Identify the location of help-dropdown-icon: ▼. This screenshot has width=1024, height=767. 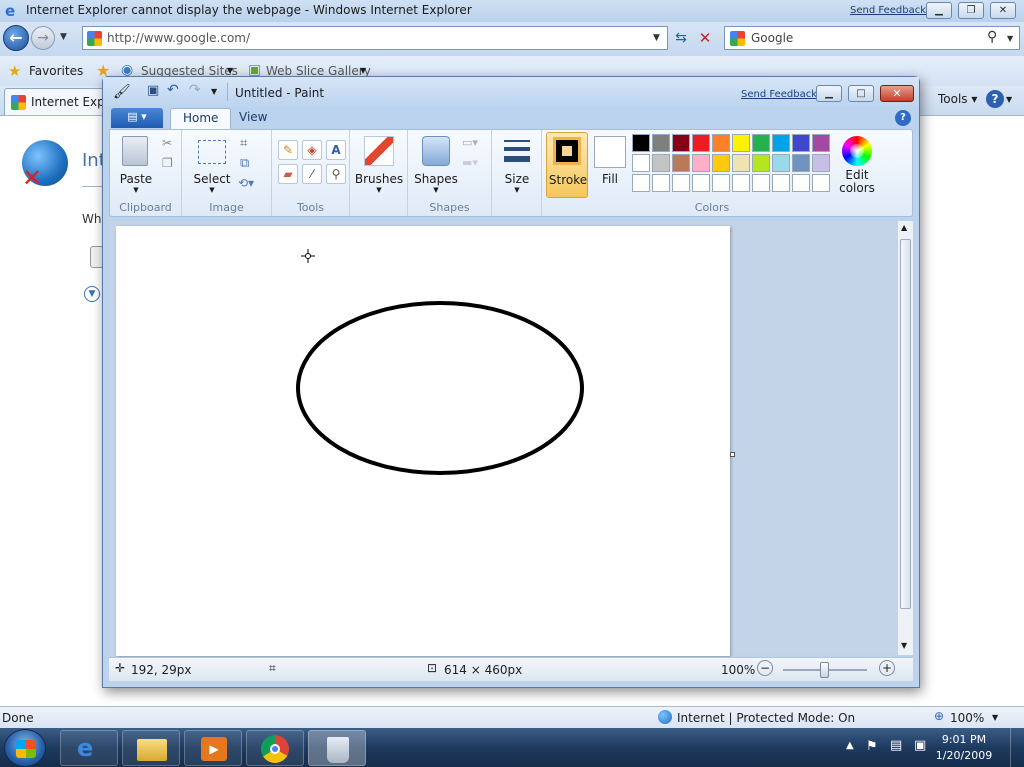
(1009, 99).